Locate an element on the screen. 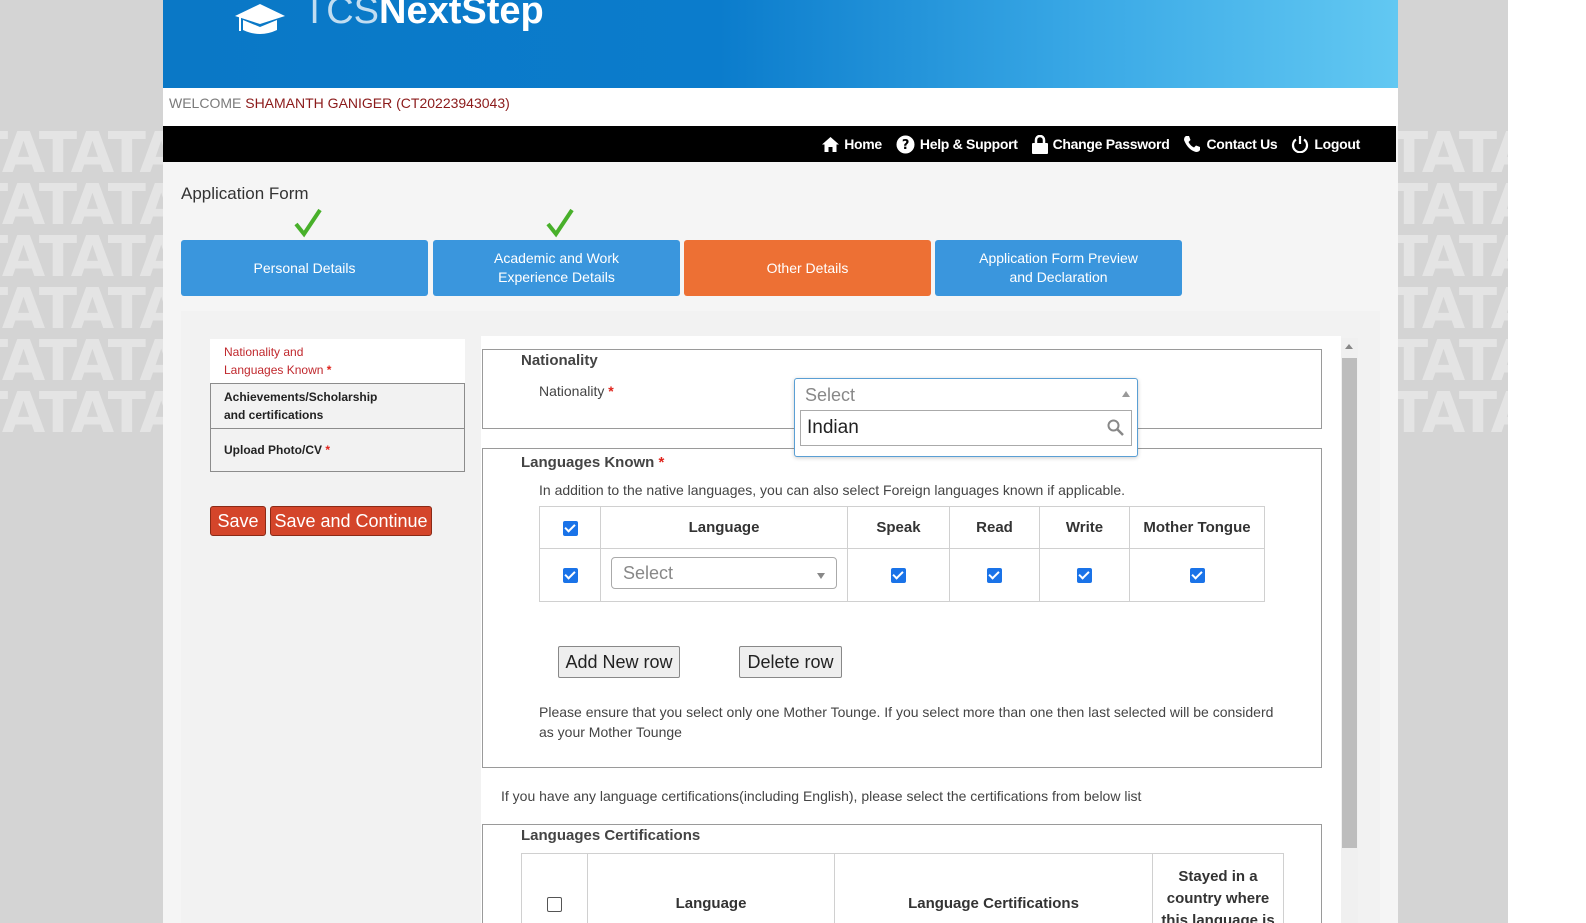  read-cell is located at coordinates (994, 575).